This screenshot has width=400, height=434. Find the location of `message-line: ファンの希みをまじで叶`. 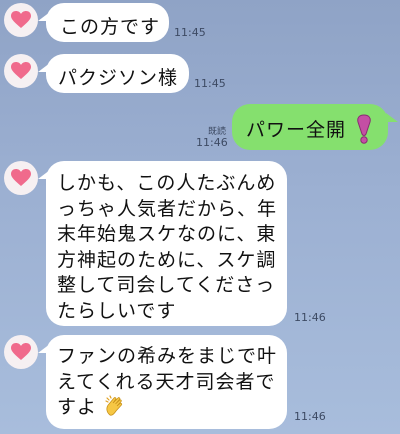

message-line: ファンの希みをまじで叶 is located at coordinates (167, 356).